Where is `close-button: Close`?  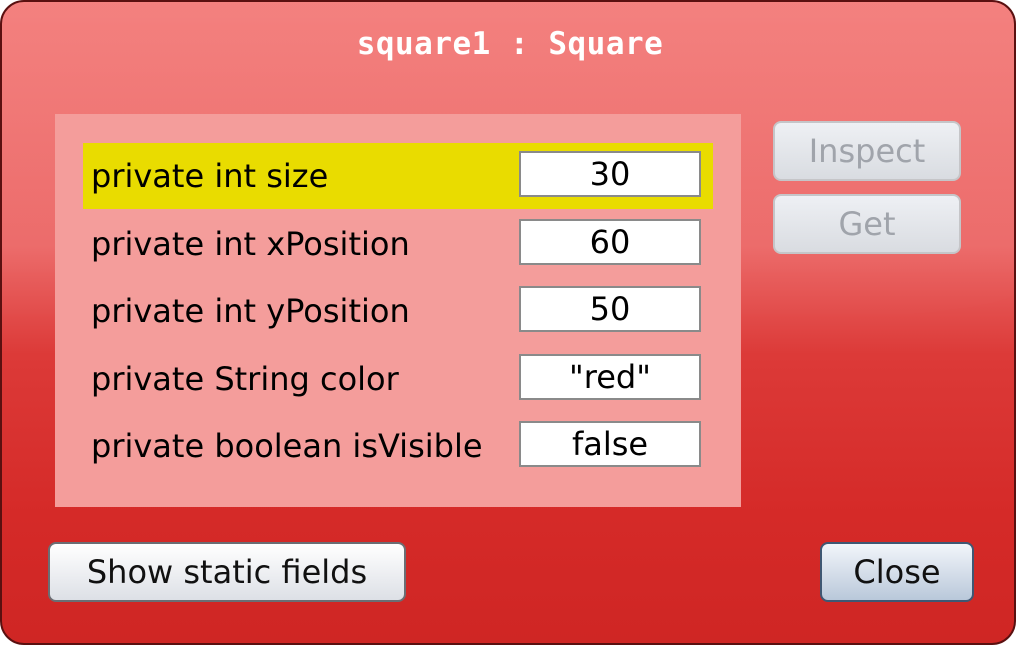
close-button: Close is located at coordinates (897, 572).